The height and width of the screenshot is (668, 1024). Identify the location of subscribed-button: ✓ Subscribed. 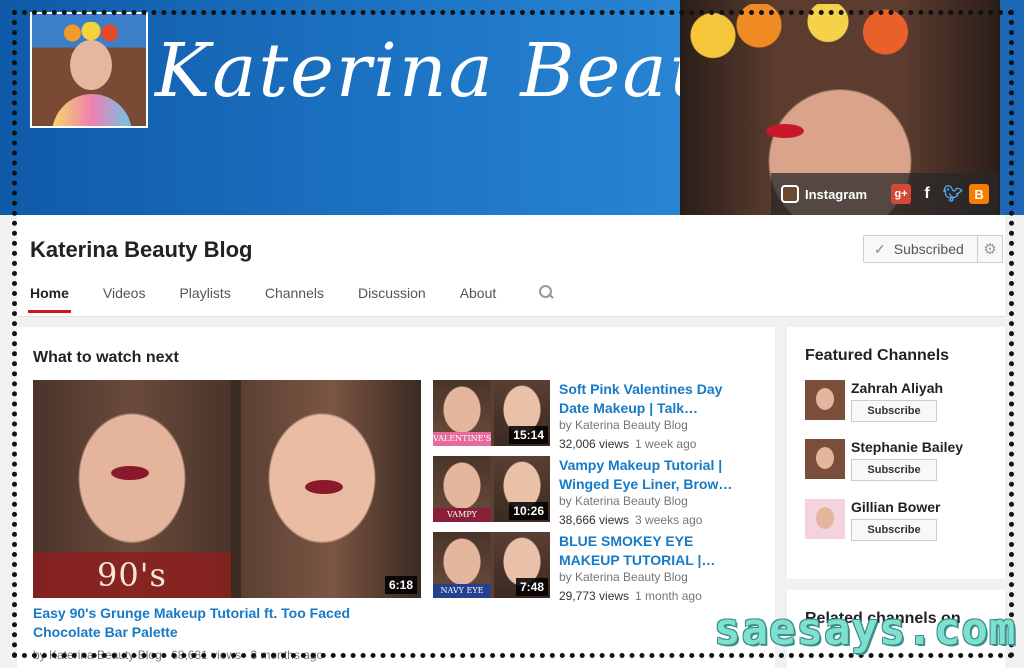
(922, 249).